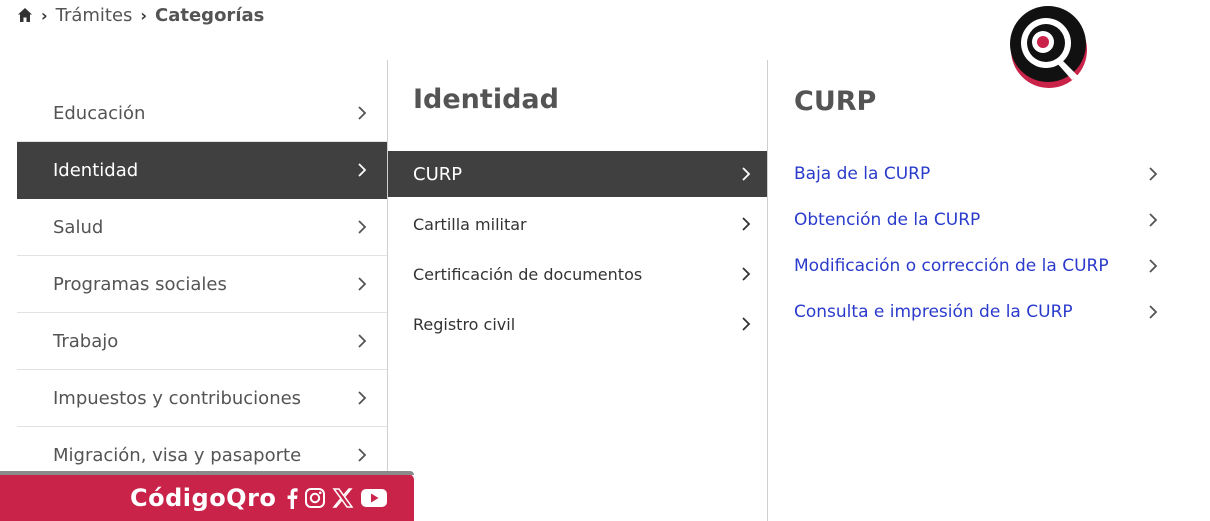 Image resolution: width=1210 pixels, height=521 pixels. I want to click on procedure-label: Modificación o corrección de la CURP, so click(951, 266).